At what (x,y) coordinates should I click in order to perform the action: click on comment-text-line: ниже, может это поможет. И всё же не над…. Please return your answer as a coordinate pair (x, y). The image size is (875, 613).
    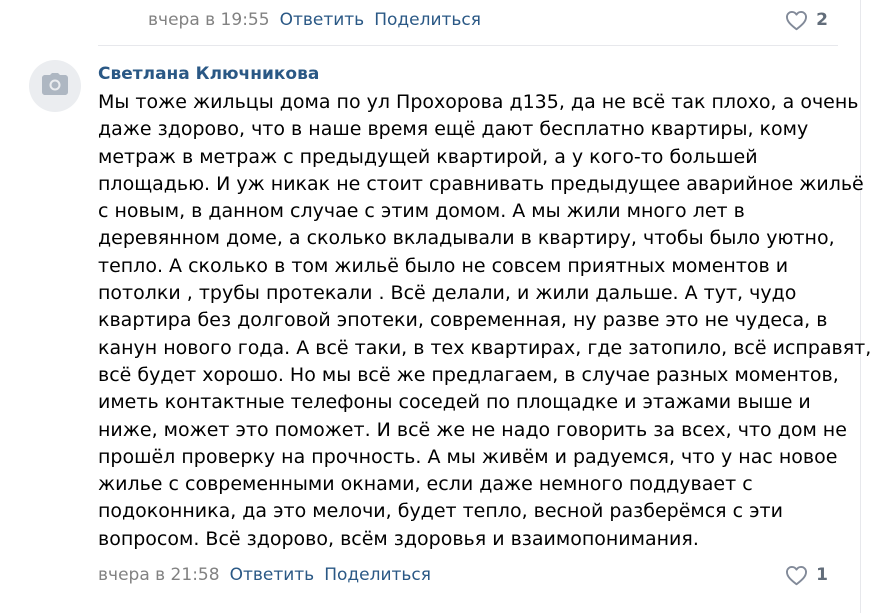
    Looking at the image, I should click on (472, 429).